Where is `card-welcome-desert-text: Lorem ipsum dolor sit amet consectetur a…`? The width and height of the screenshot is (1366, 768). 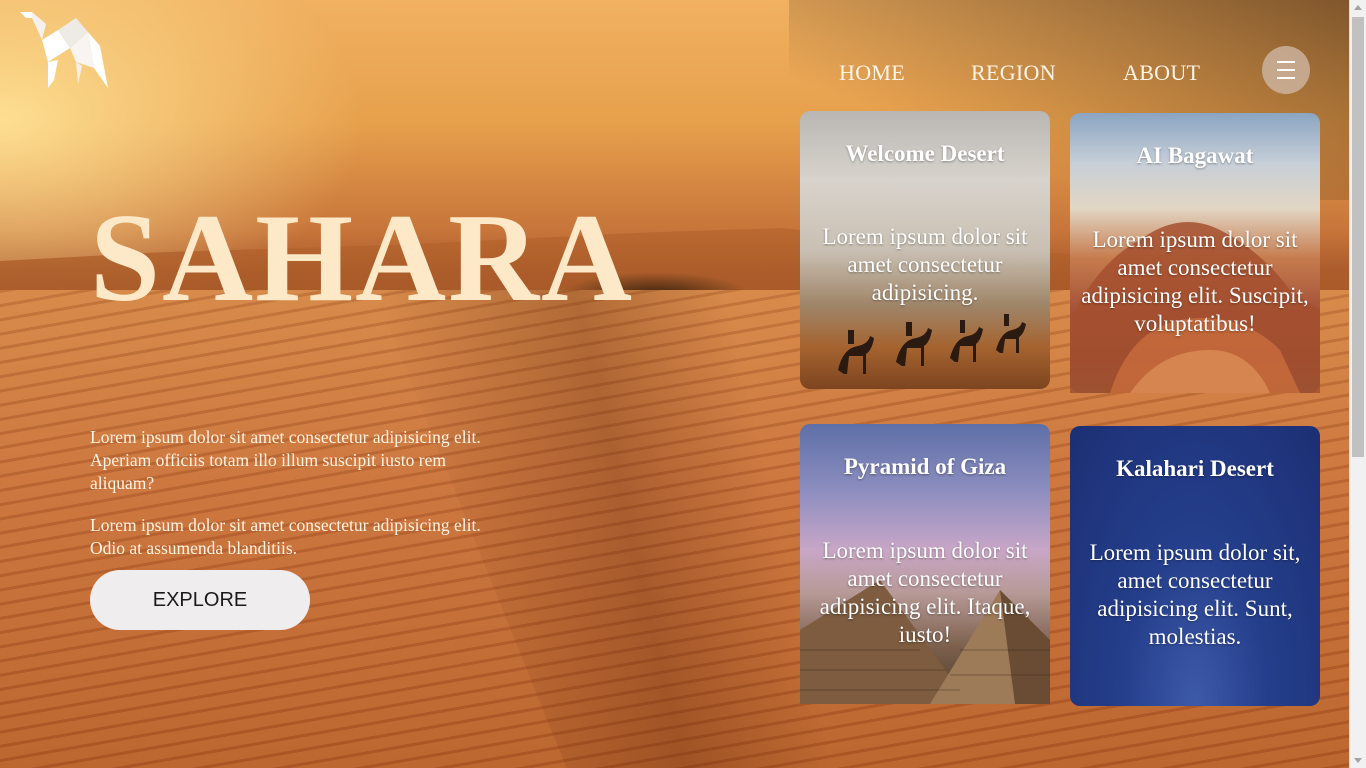 card-welcome-desert-text: Lorem ipsum dolor sit amet consectetur a… is located at coordinates (925, 250).